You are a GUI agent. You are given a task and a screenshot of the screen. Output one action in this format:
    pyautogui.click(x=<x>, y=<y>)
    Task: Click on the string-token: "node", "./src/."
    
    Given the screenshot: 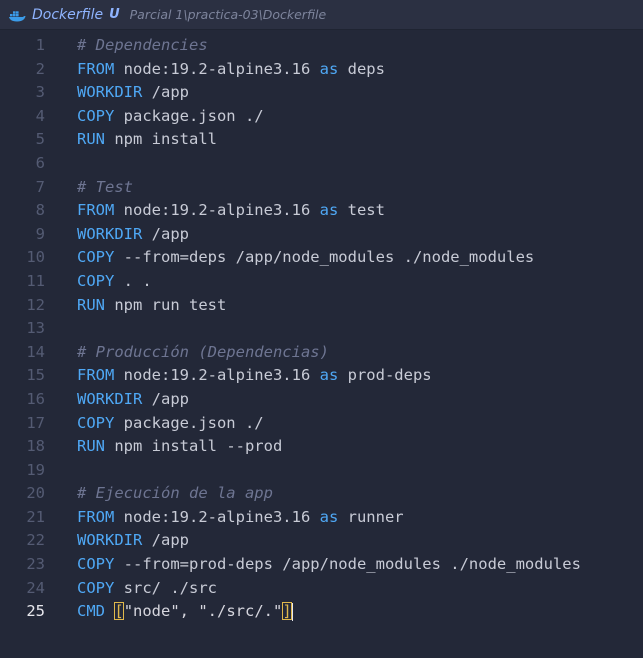 What is the action you would take?
    pyautogui.click(x=203, y=611)
    